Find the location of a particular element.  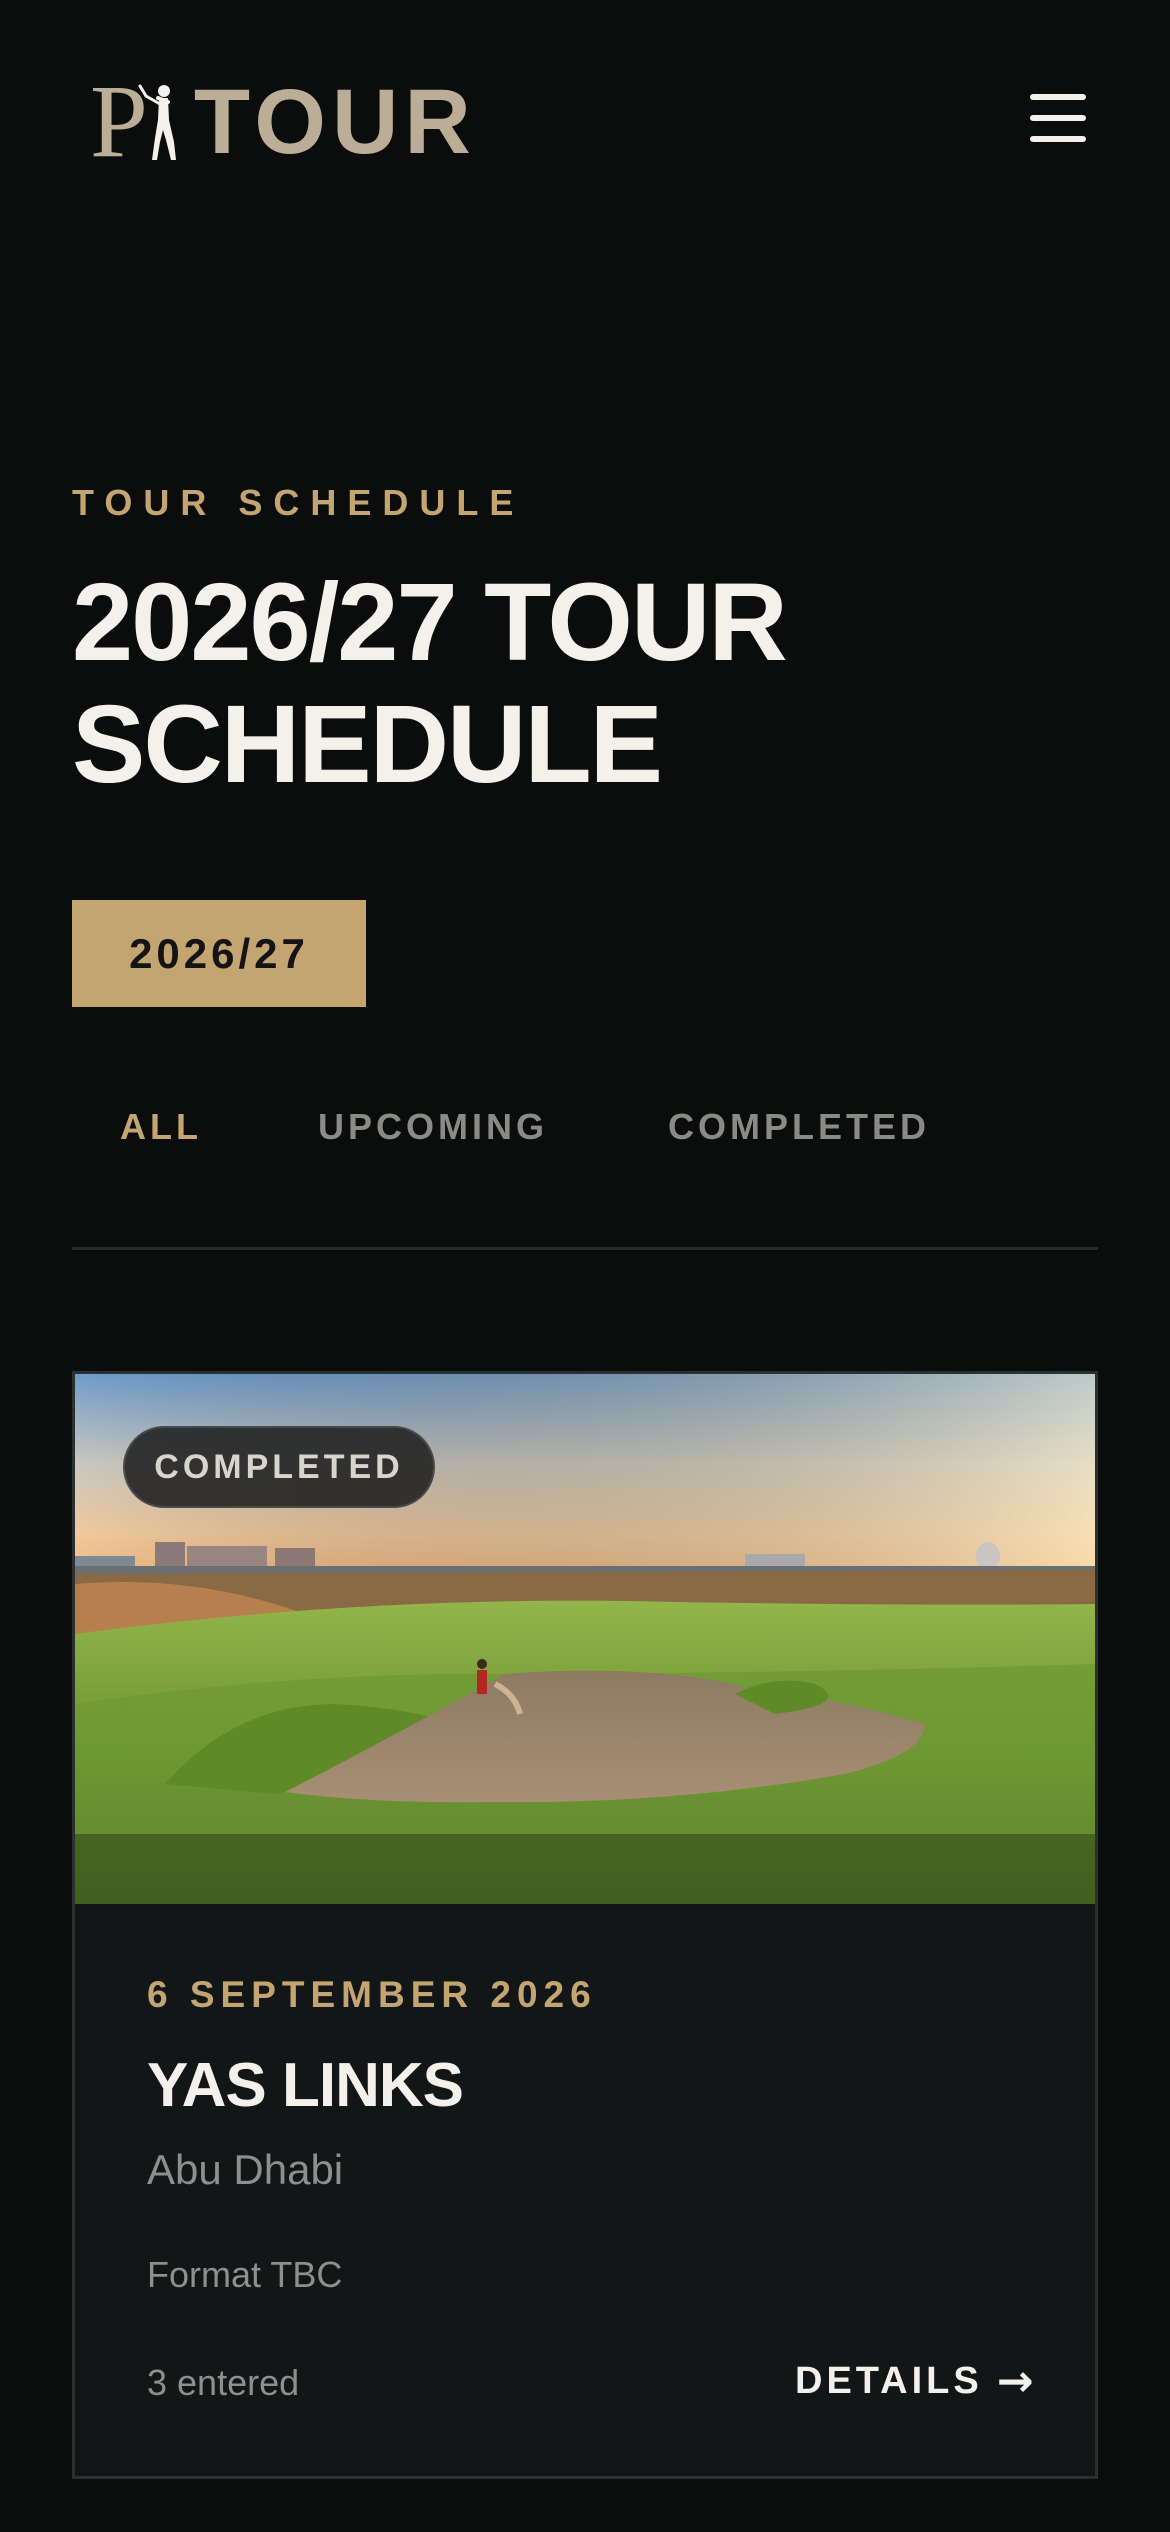

event-name: YAS LINKS is located at coordinates (305, 2085).